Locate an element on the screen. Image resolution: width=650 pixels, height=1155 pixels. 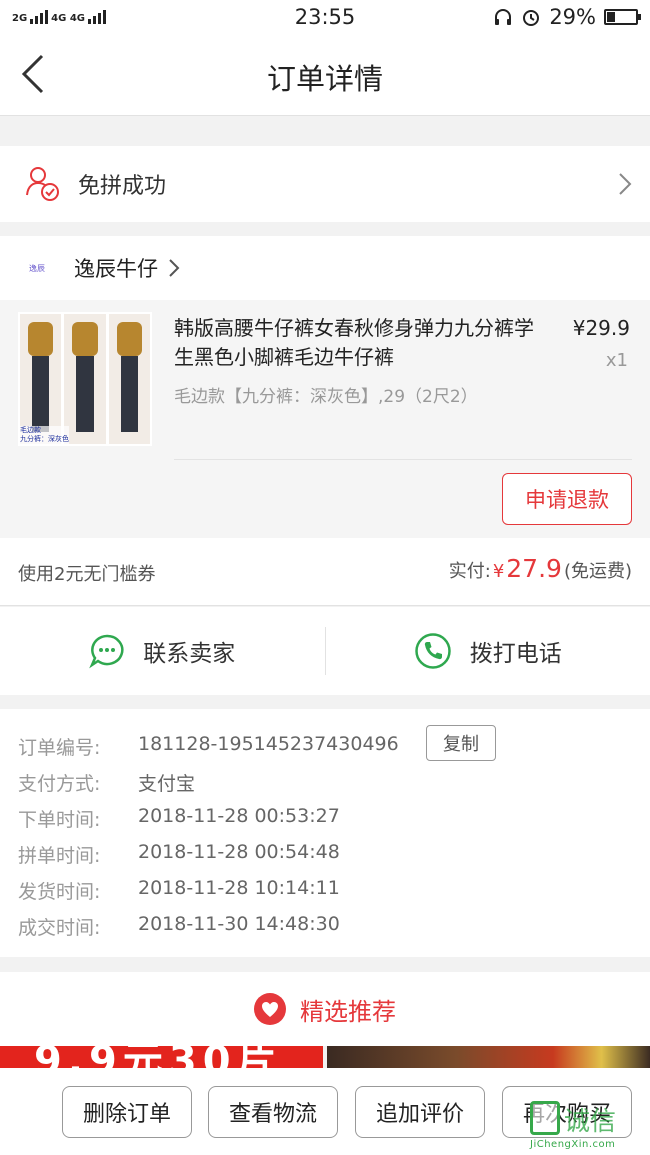
product-price: ¥29.9 is located at coordinates (601, 328).